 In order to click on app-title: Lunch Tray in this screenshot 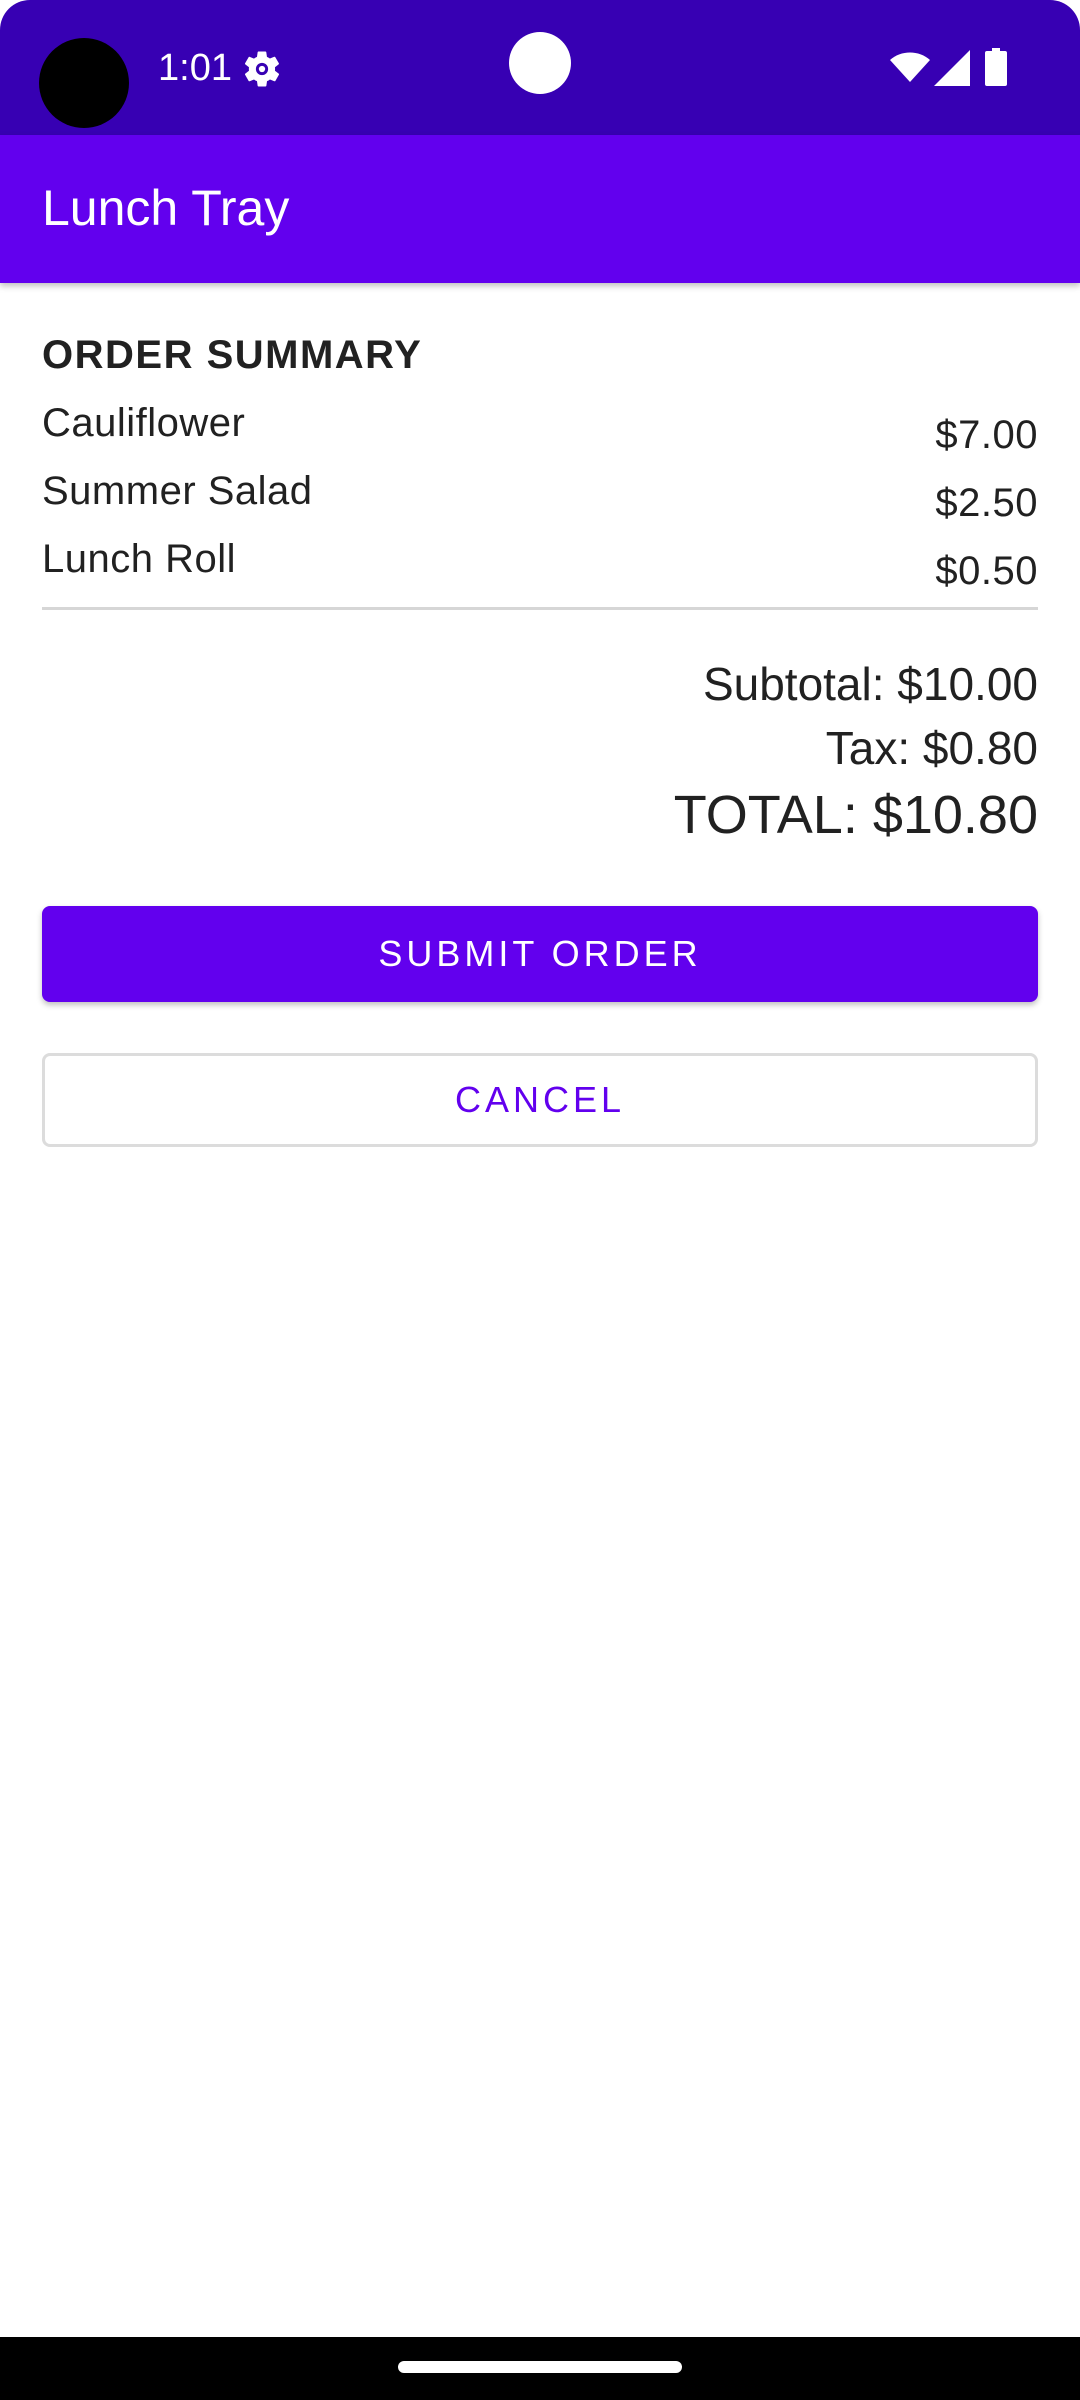, I will do `click(166, 208)`.